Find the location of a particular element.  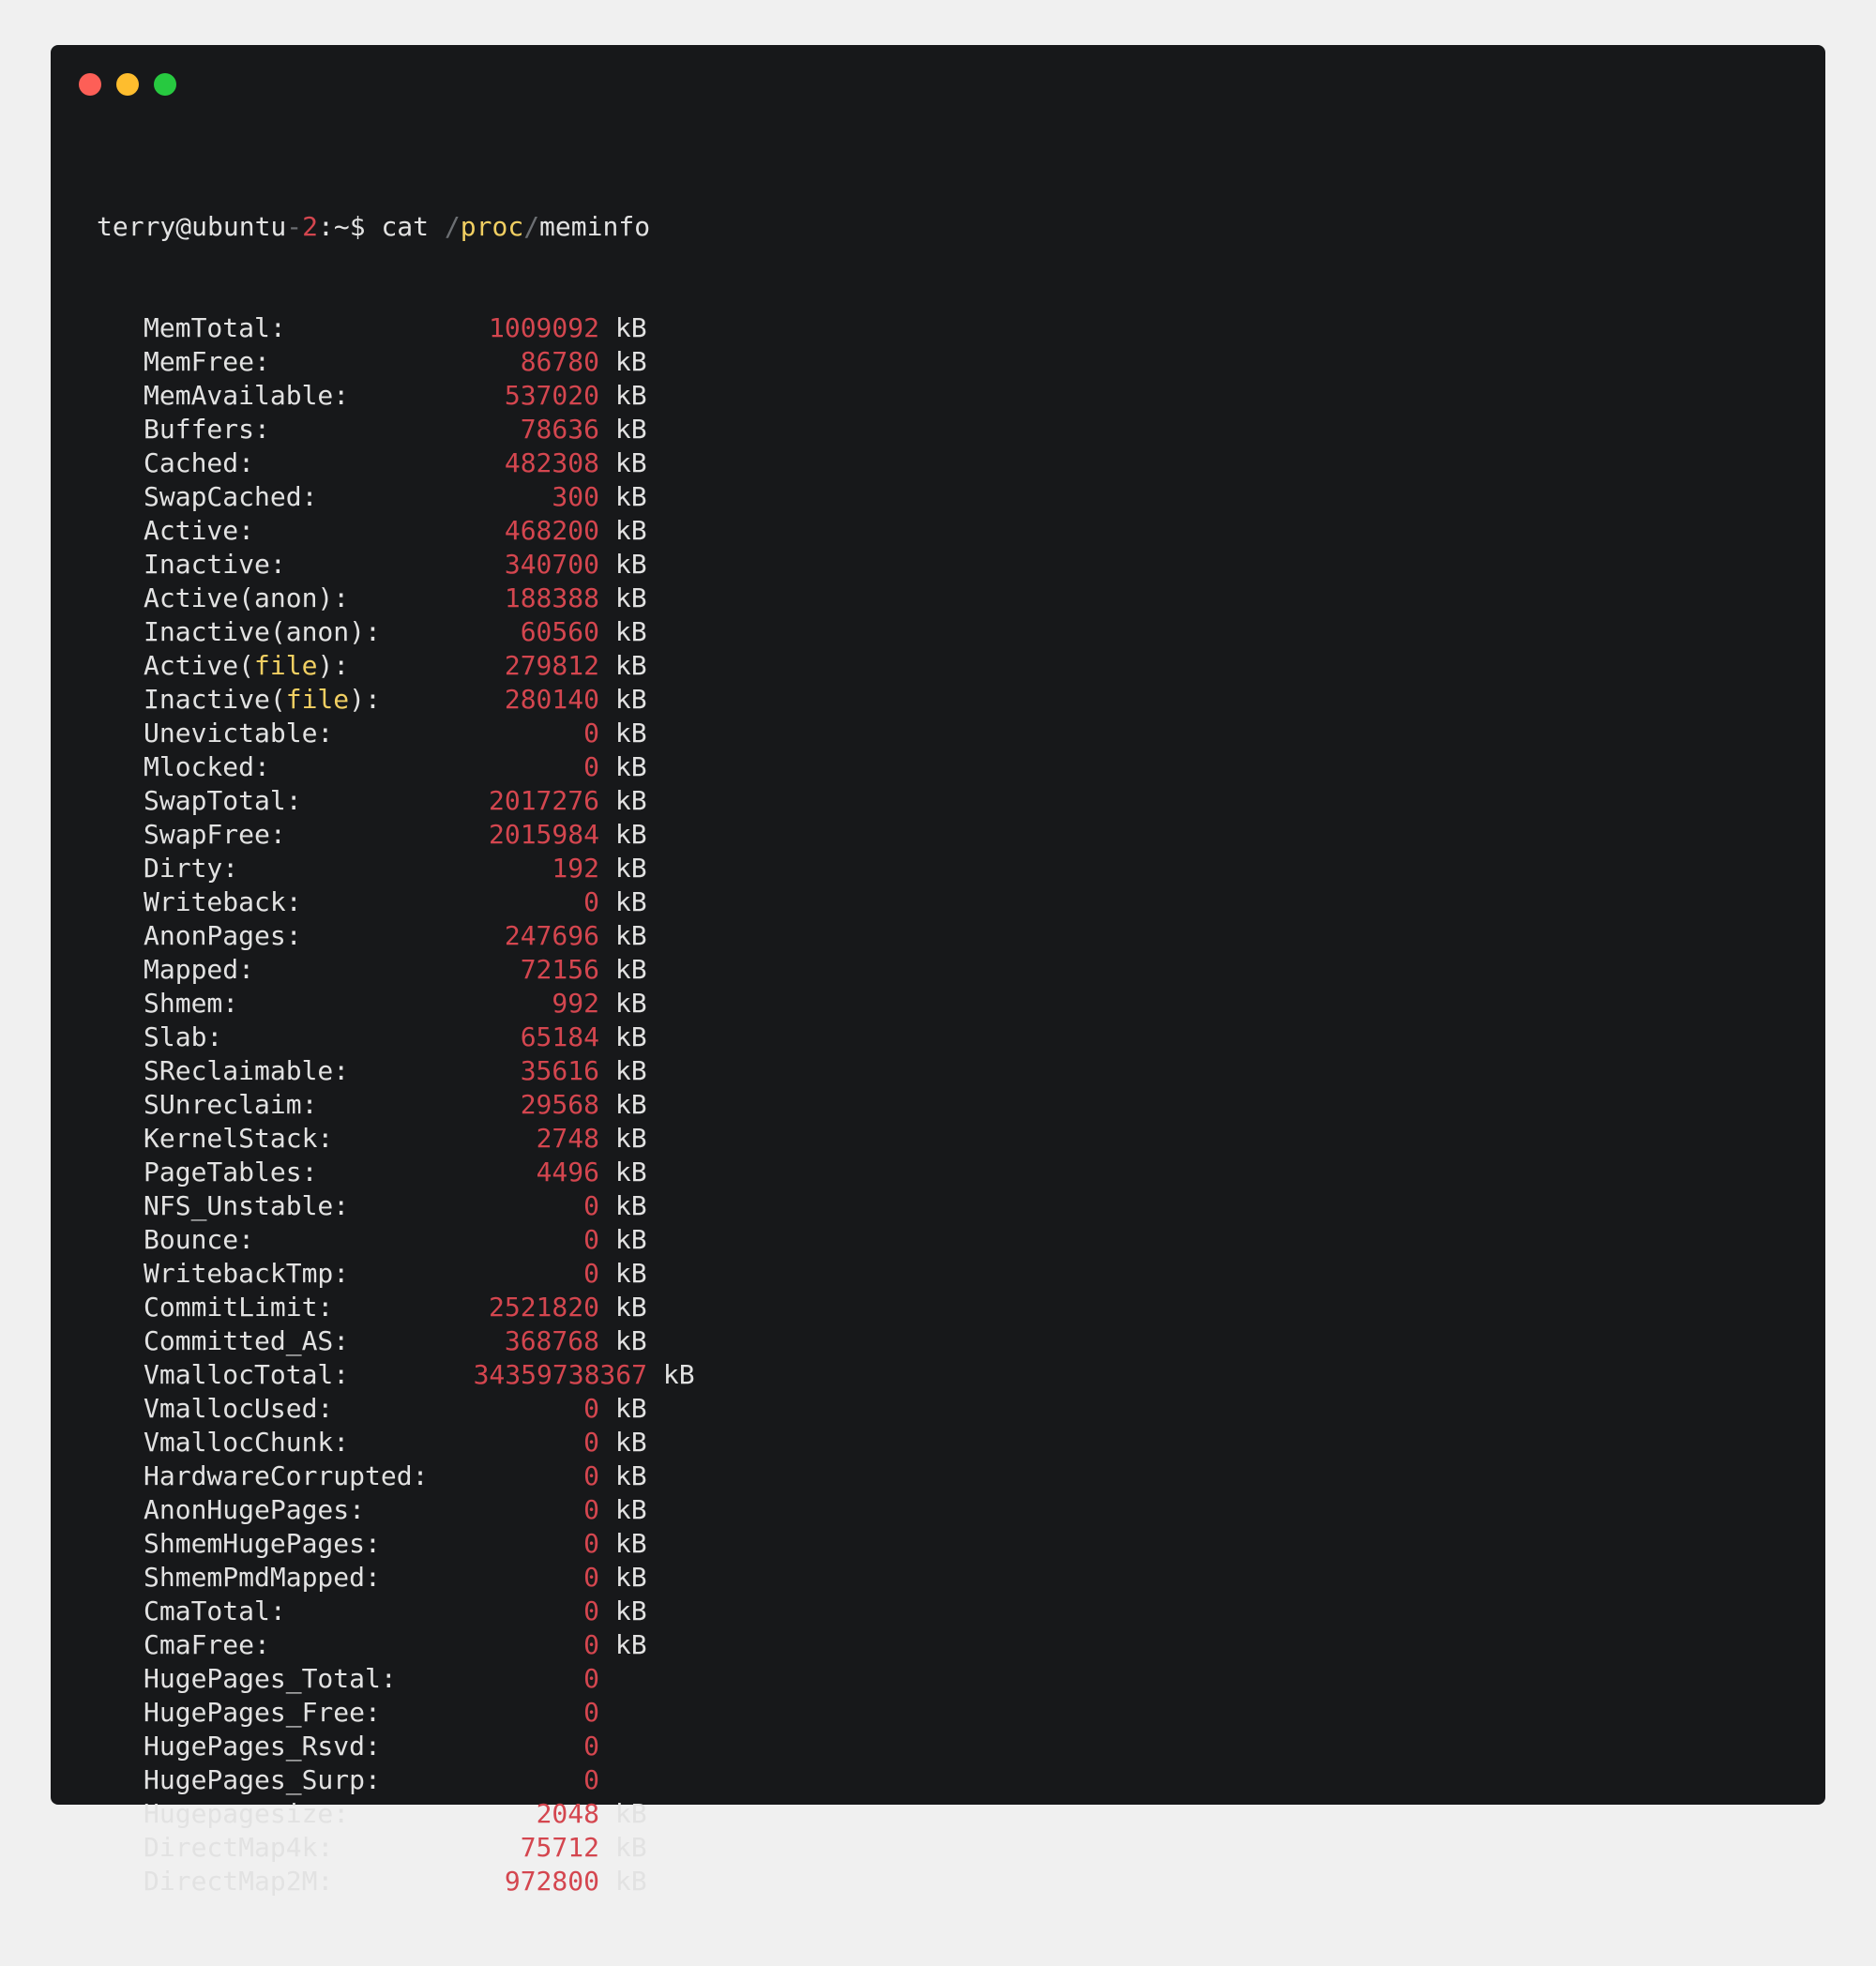

meminfo-row: CommitLimit: 2521820 kB is located at coordinates (396, 1308).